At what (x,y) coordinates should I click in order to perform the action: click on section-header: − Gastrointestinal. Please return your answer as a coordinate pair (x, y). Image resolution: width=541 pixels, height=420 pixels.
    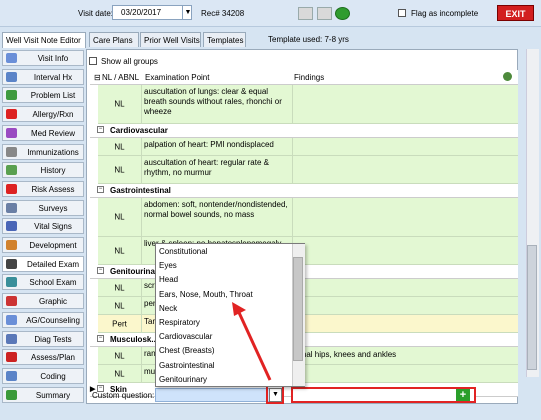
    Looking at the image, I should click on (304, 191).